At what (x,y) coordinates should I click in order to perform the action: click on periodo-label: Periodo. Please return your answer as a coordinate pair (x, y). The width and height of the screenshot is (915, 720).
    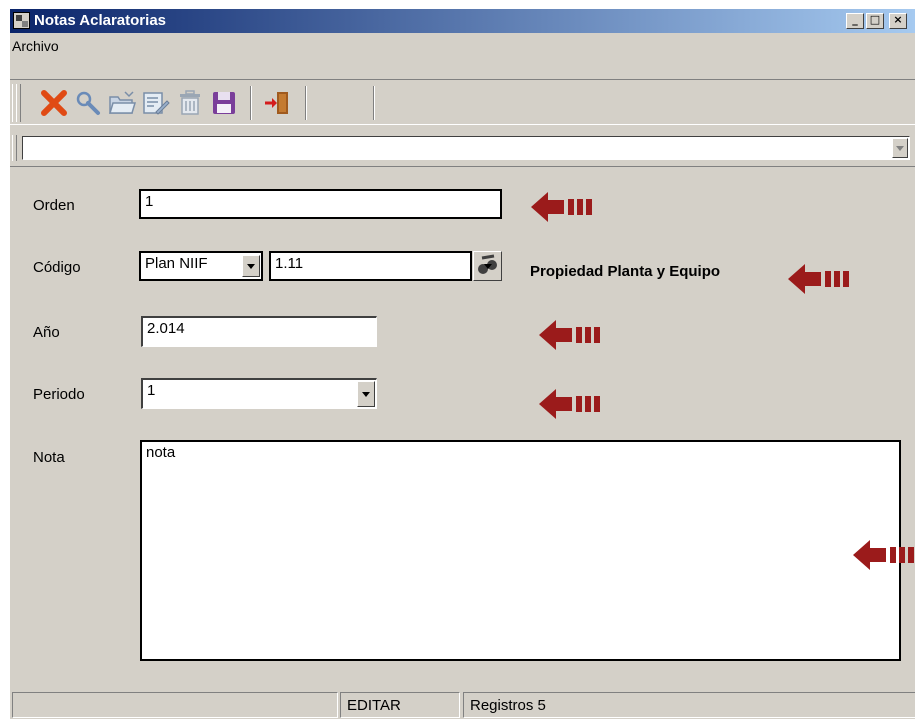
    Looking at the image, I should click on (59, 394).